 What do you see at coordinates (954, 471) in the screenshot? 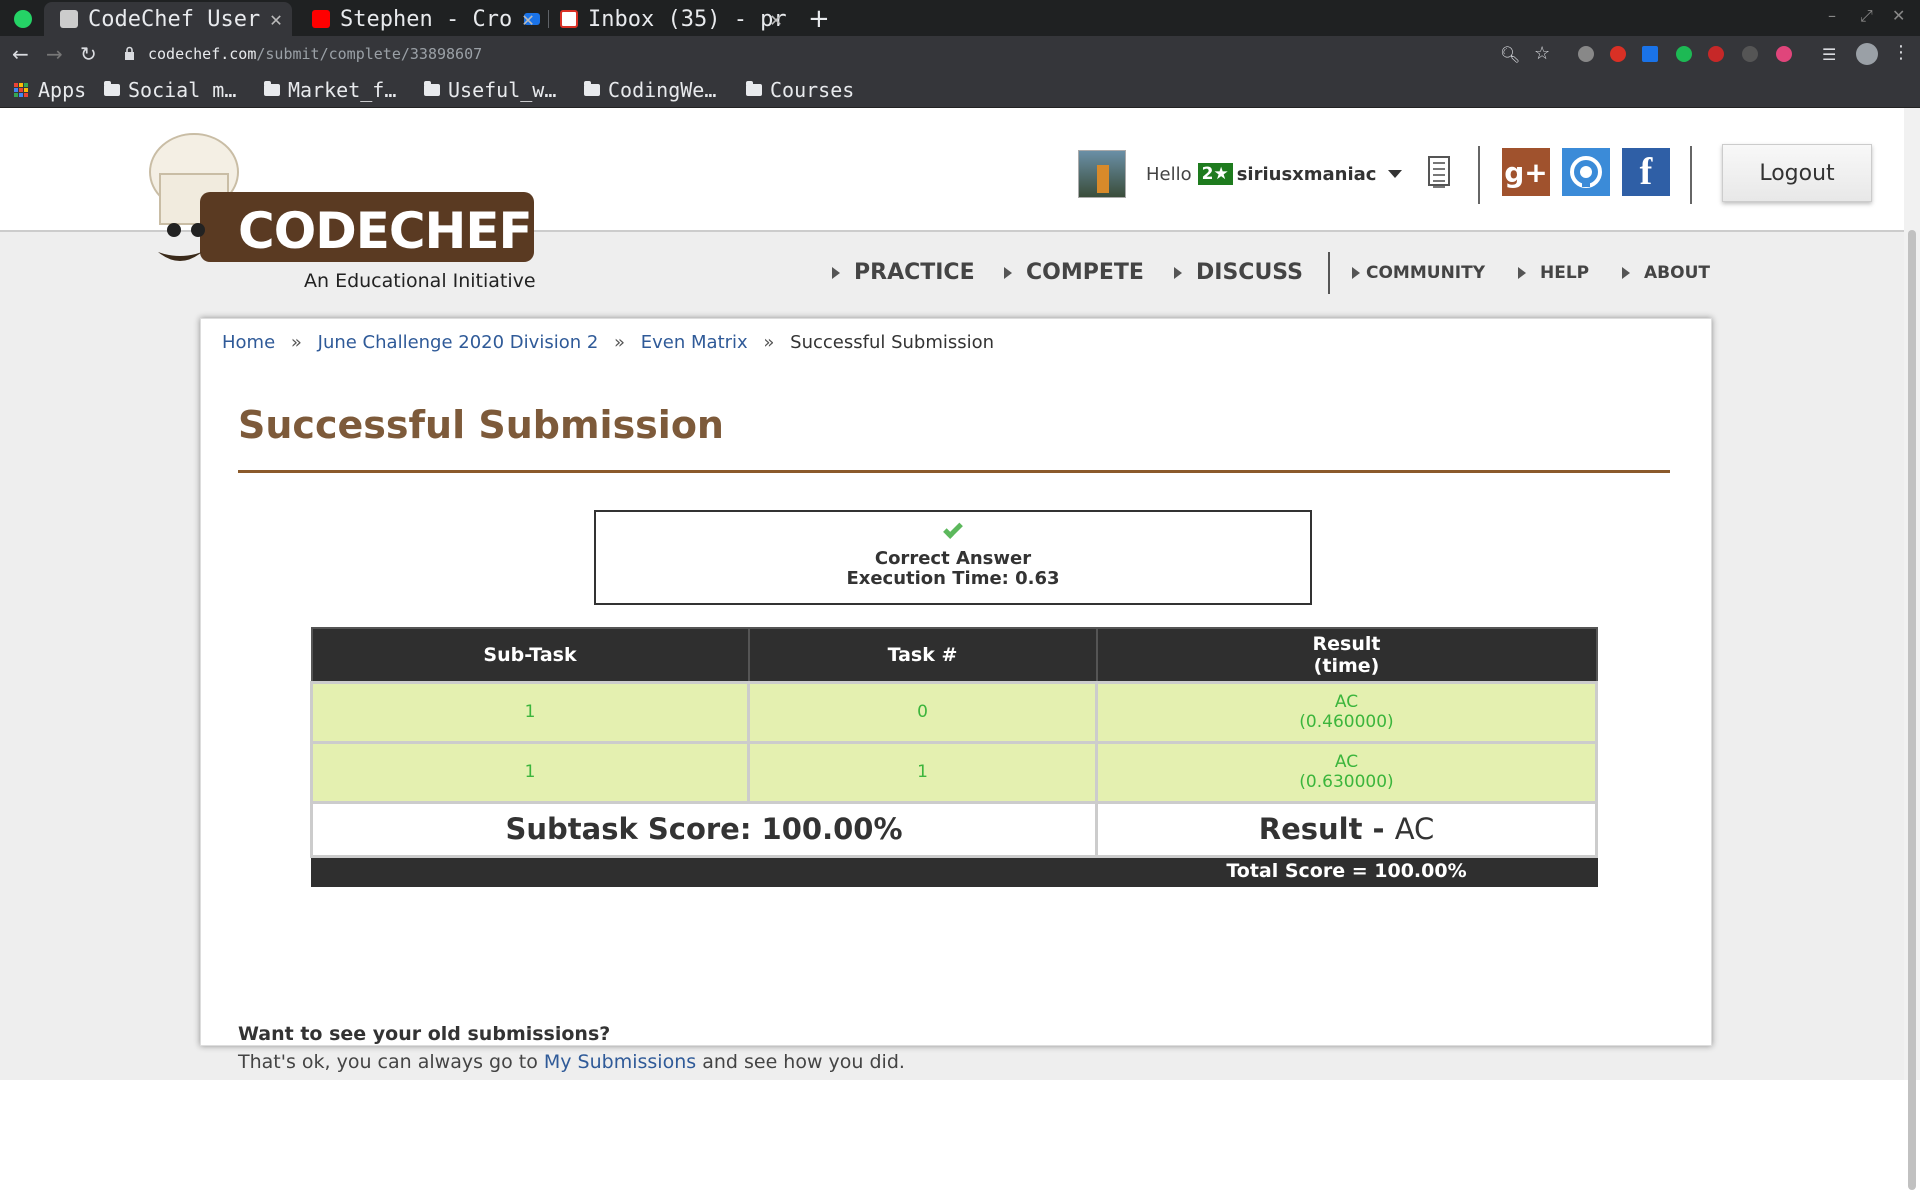
I see `title-divider` at bounding box center [954, 471].